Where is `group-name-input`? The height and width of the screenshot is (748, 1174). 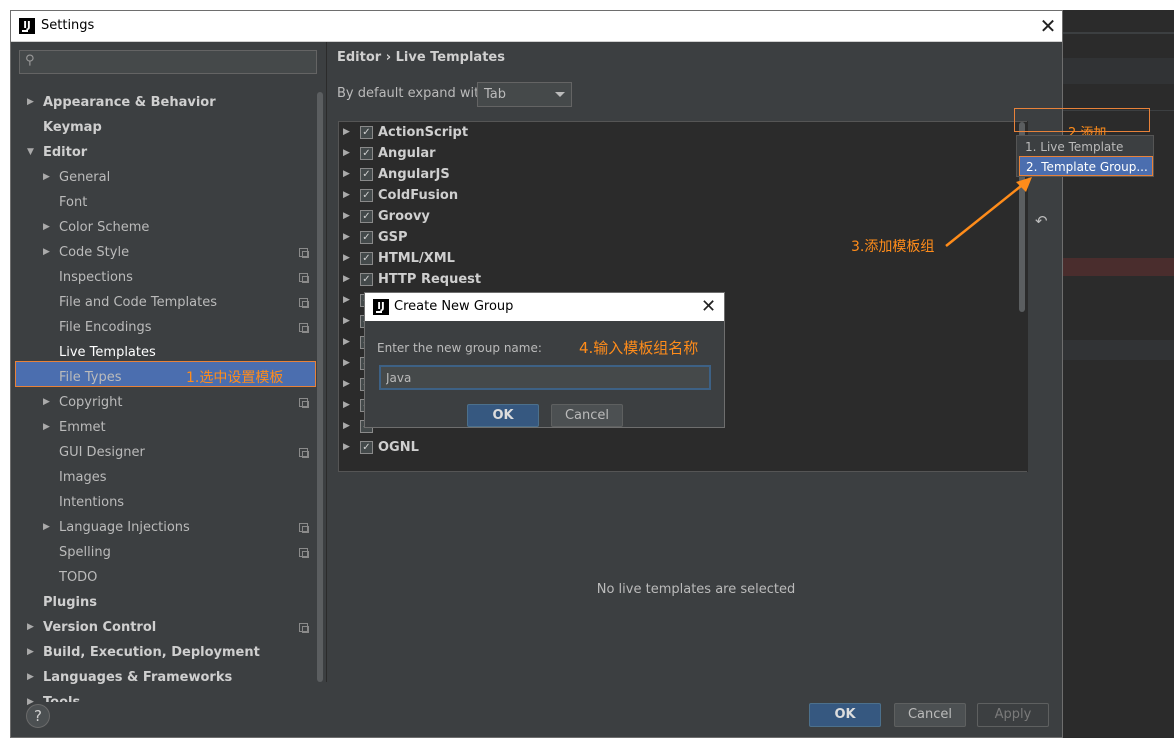
group-name-input is located at coordinates (545, 377).